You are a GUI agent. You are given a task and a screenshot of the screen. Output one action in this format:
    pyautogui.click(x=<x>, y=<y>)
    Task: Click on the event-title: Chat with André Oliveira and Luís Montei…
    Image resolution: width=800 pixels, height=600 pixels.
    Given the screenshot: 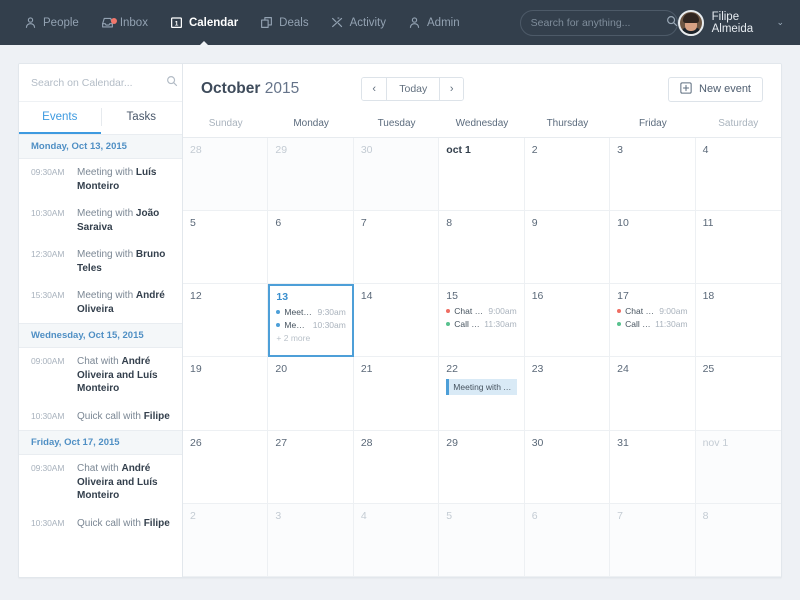 What is the action you would take?
    pyautogui.click(x=124, y=375)
    